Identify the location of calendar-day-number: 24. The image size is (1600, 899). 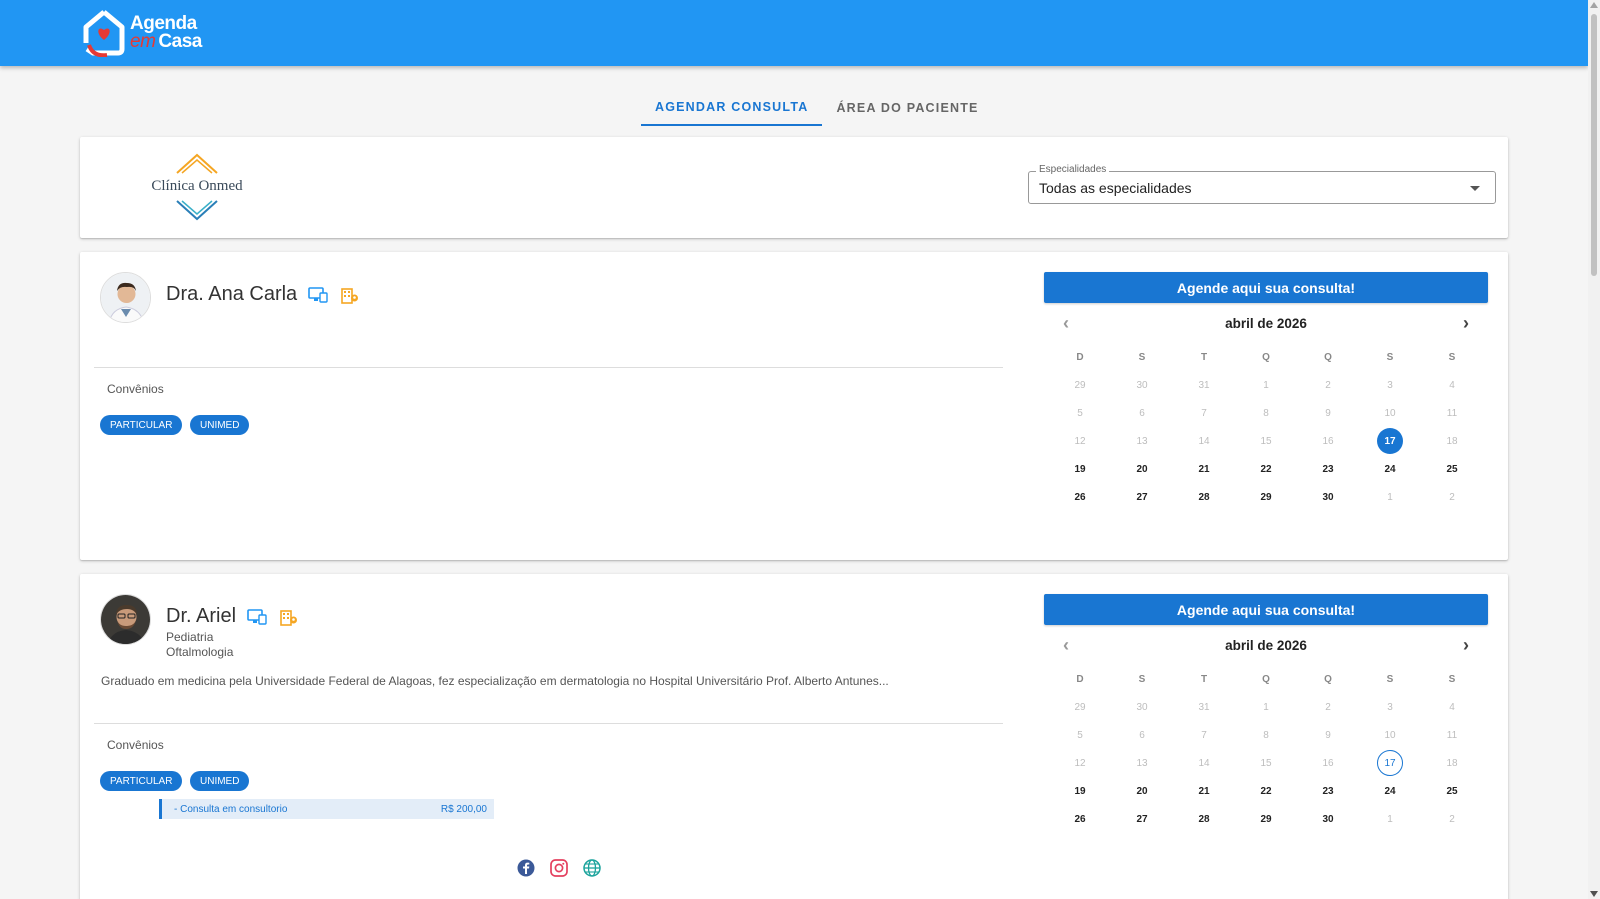
(1390, 469).